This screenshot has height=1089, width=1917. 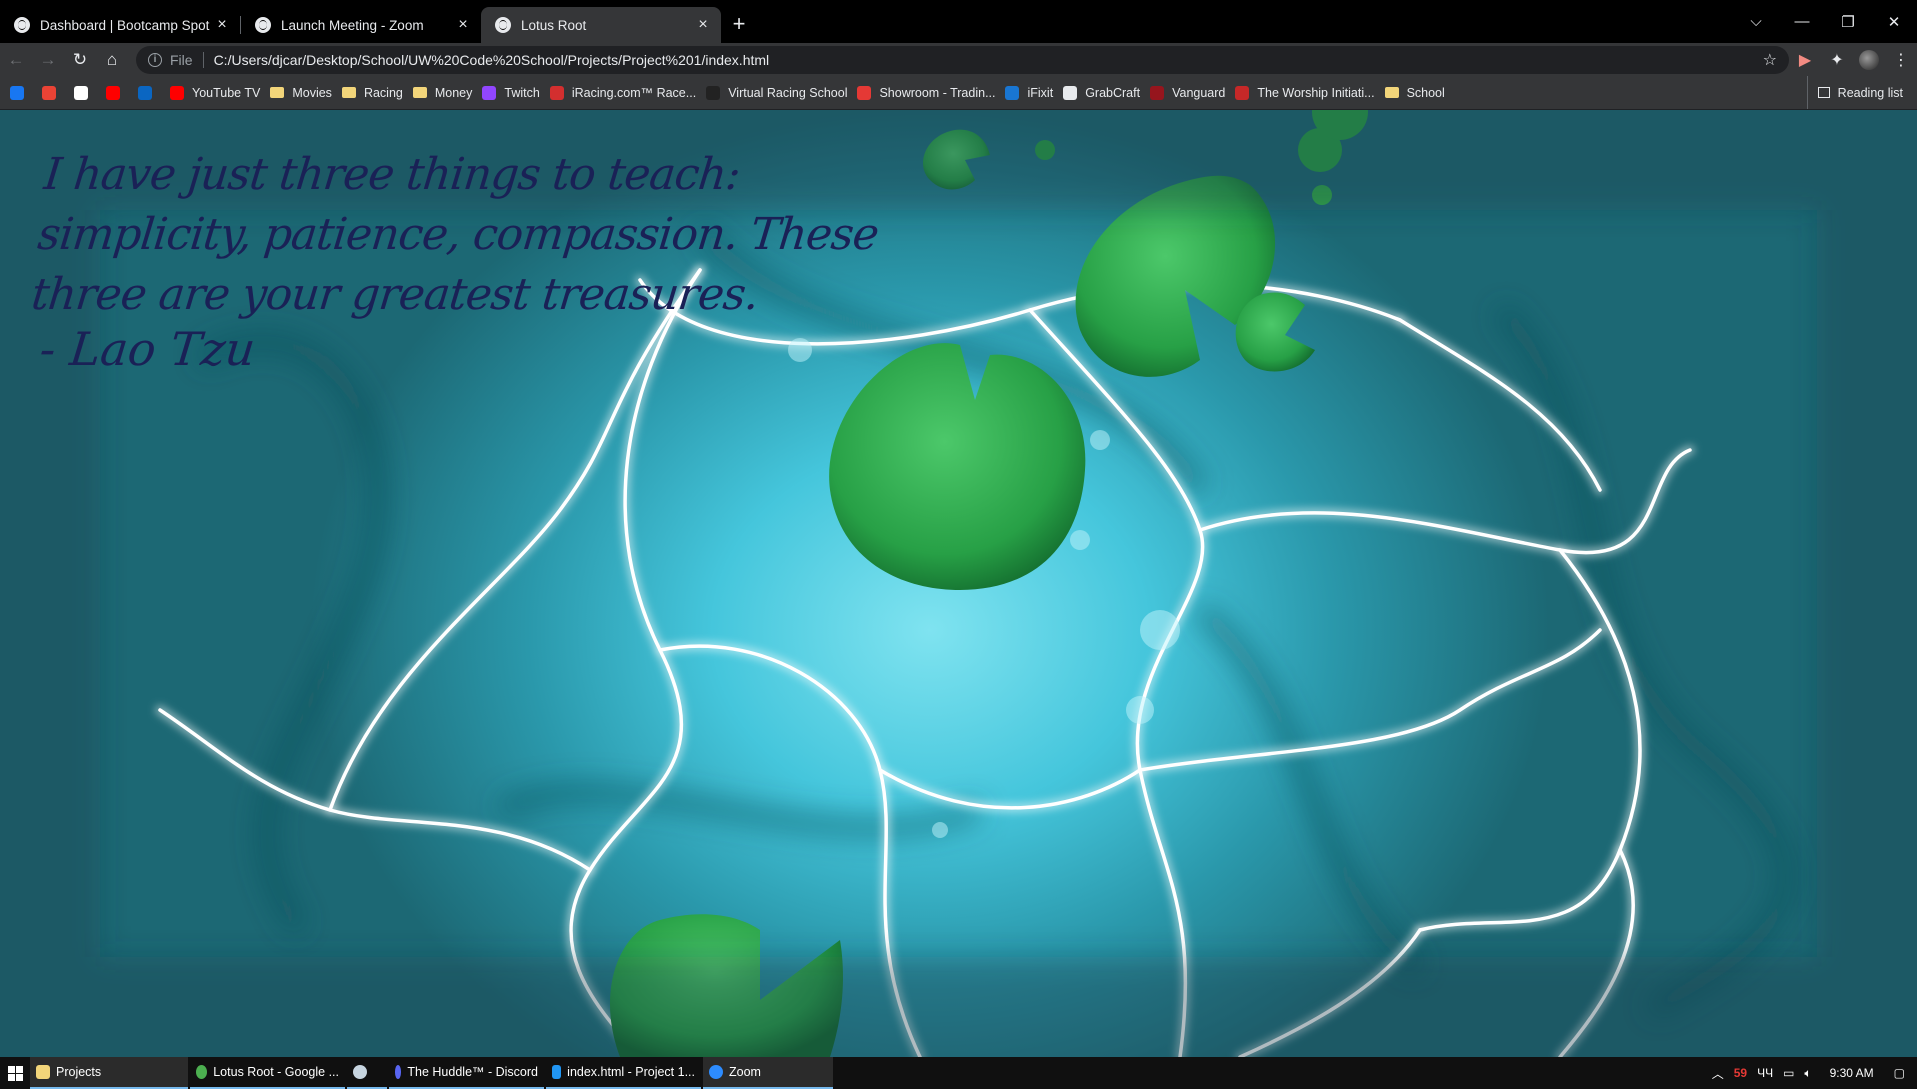 What do you see at coordinates (1740, 1073) in the screenshot?
I see `tray-badge: 59` at bounding box center [1740, 1073].